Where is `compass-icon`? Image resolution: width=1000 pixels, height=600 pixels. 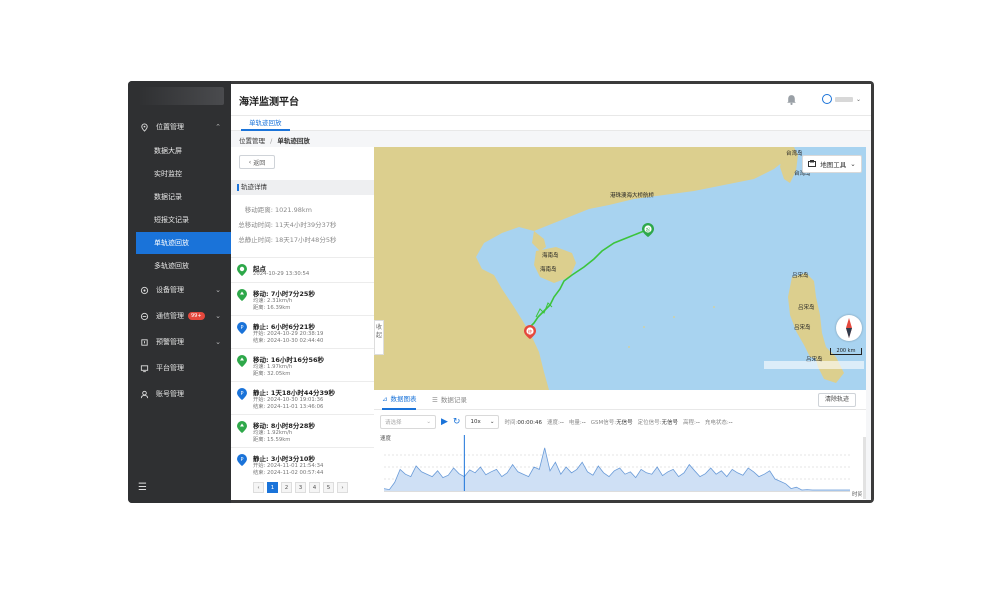 compass-icon is located at coordinates (849, 328).